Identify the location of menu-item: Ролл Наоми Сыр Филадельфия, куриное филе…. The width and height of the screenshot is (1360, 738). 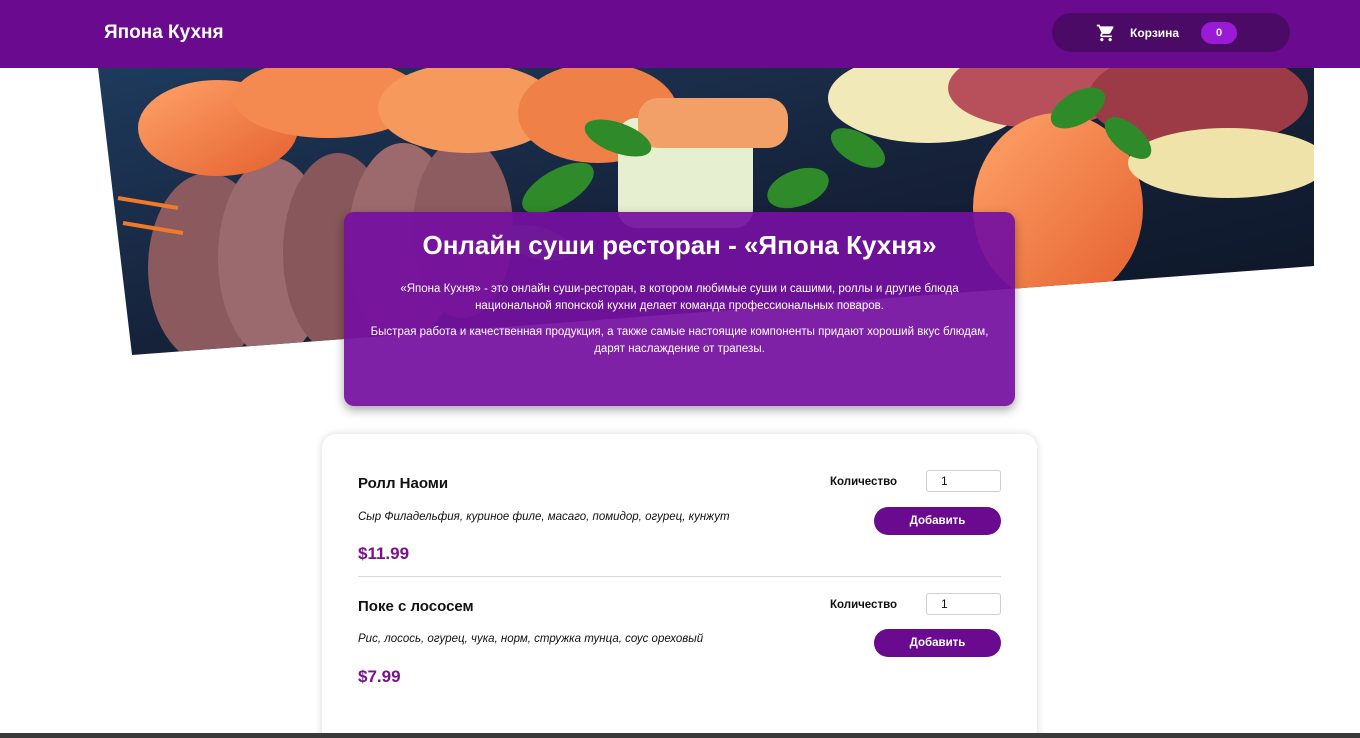
(679, 505).